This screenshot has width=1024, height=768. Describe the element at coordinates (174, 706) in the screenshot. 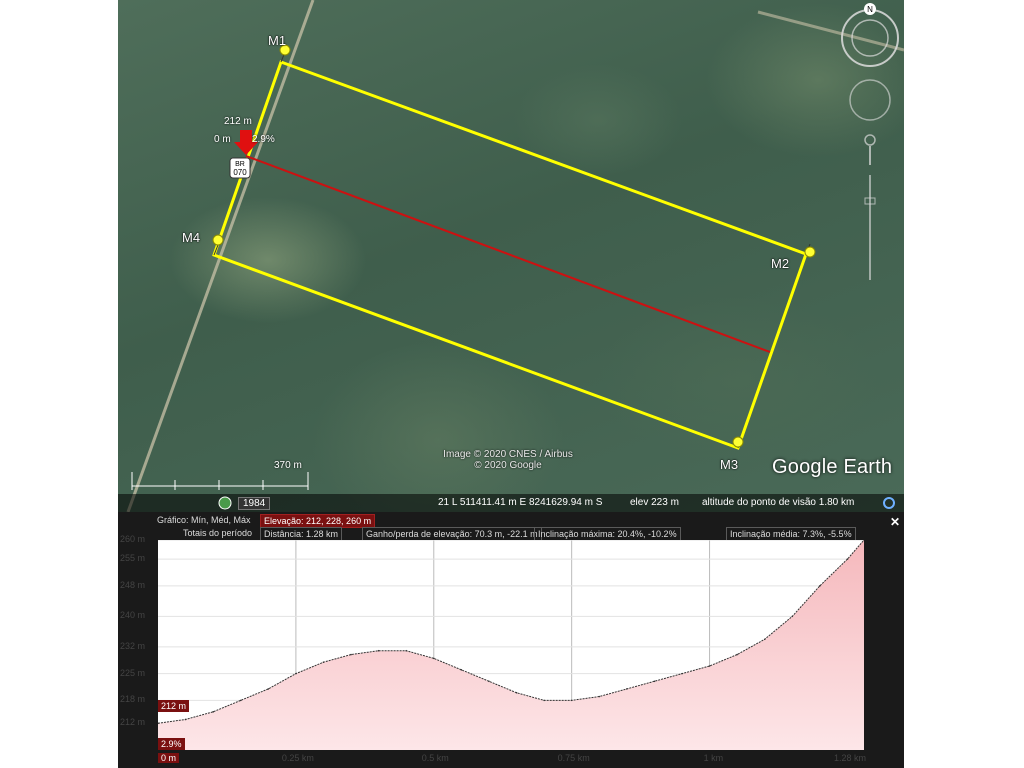

I see `cursor-elevation-box: 212 m` at that location.